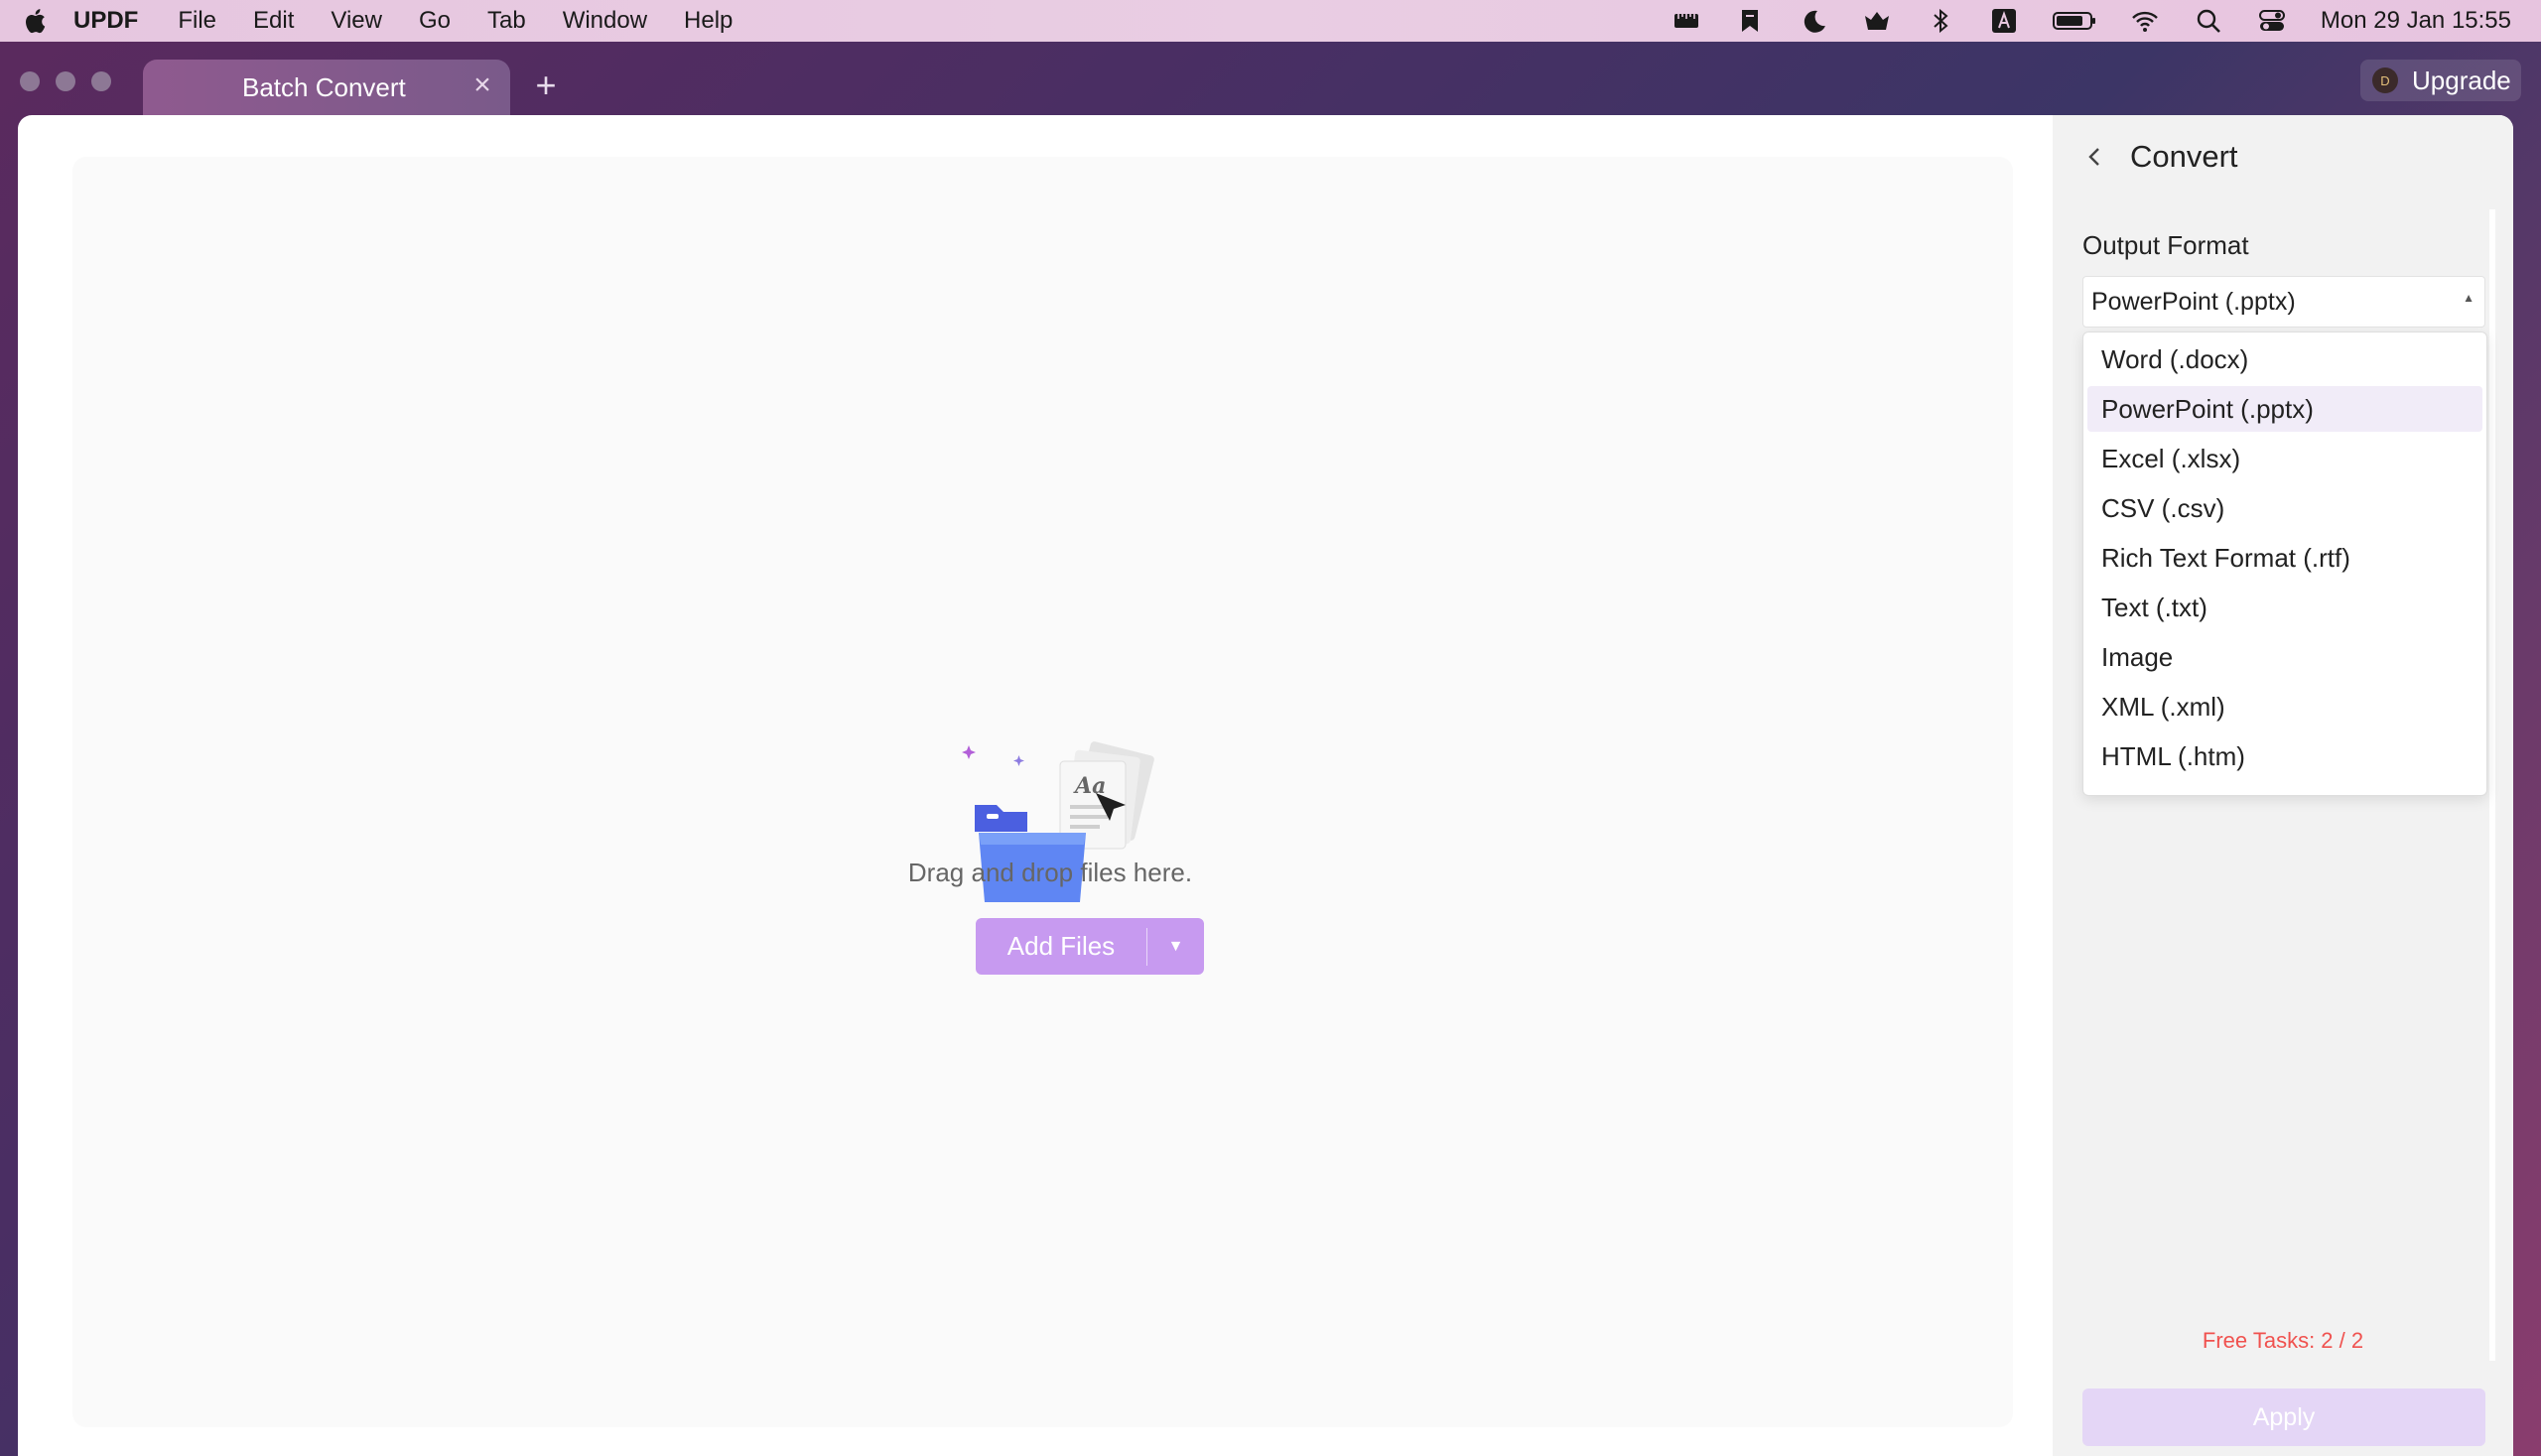 The width and height of the screenshot is (2541, 1456). What do you see at coordinates (605, 21) in the screenshot?
I see `menu-window: Window` at bounding box center [605, 21].